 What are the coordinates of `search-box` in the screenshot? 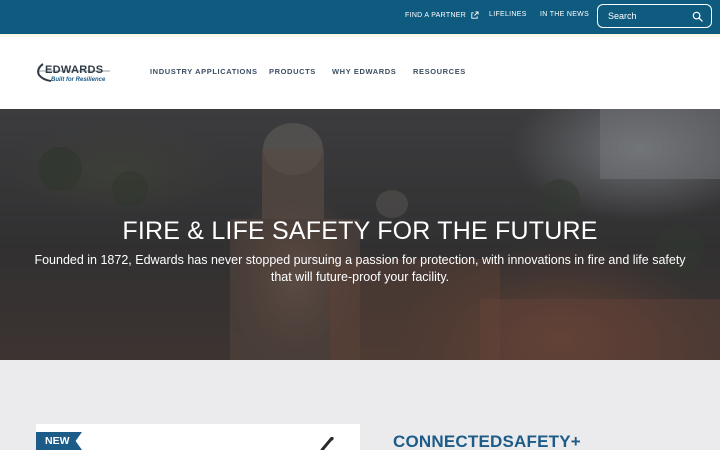 It's located at (654, 16).